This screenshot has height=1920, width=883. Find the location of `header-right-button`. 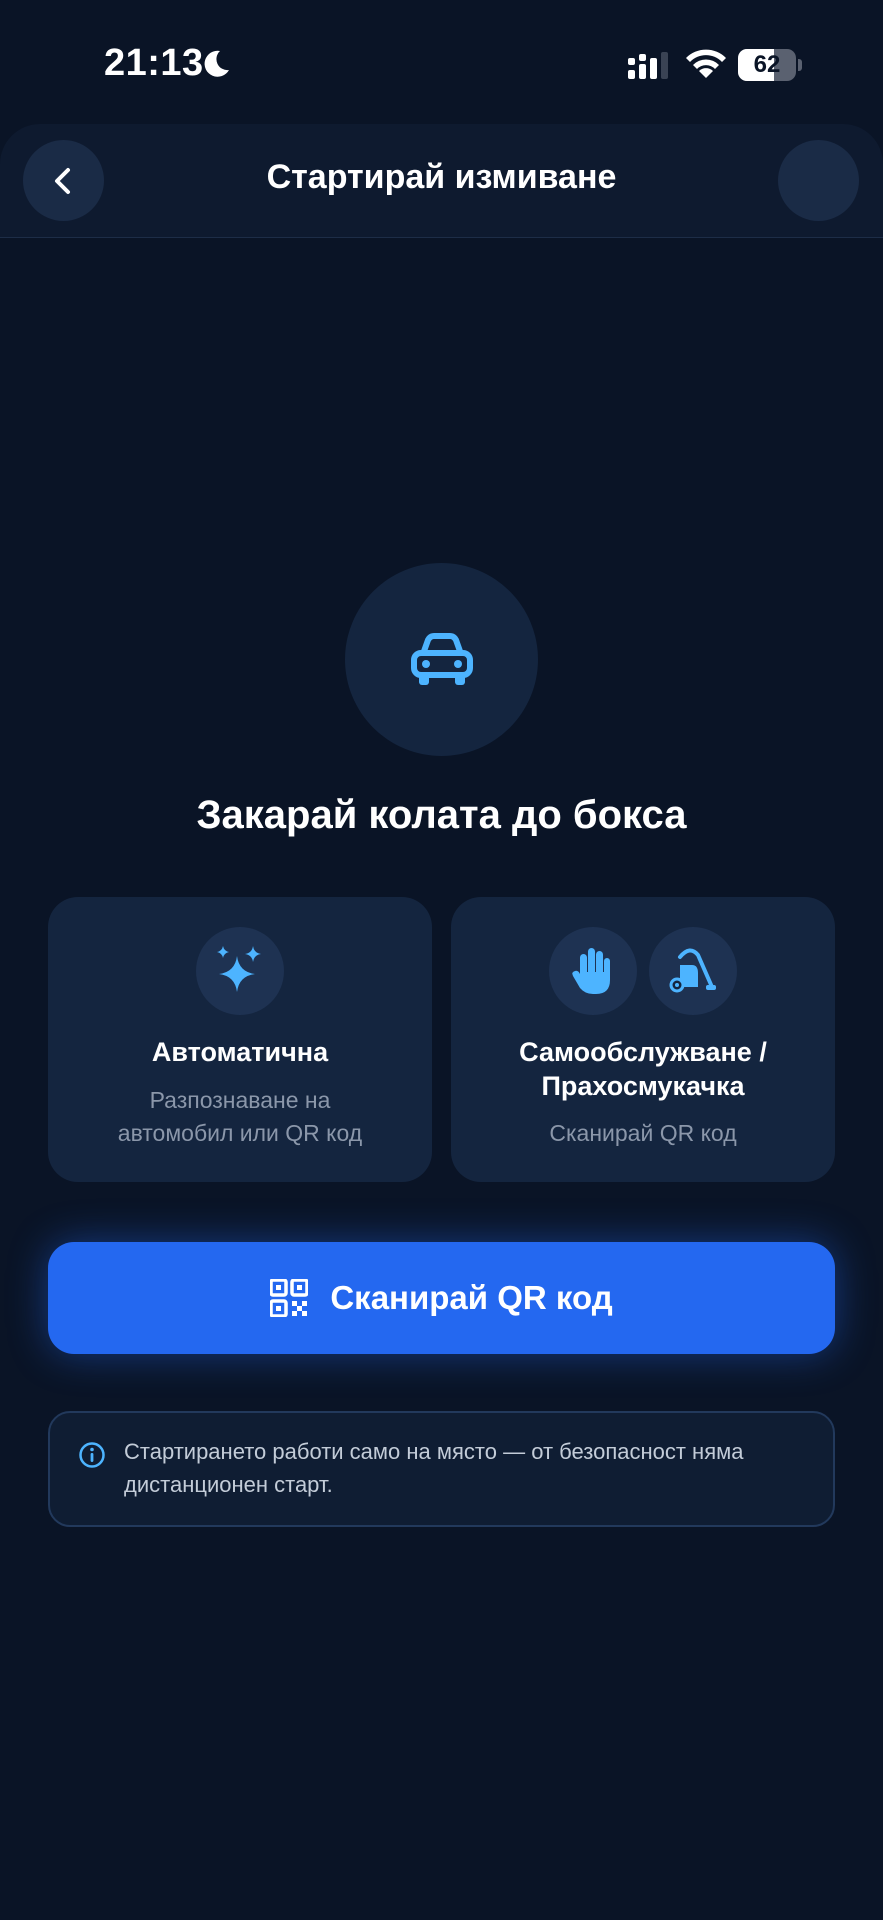

header-right-button is located at coordinates (818, 180).